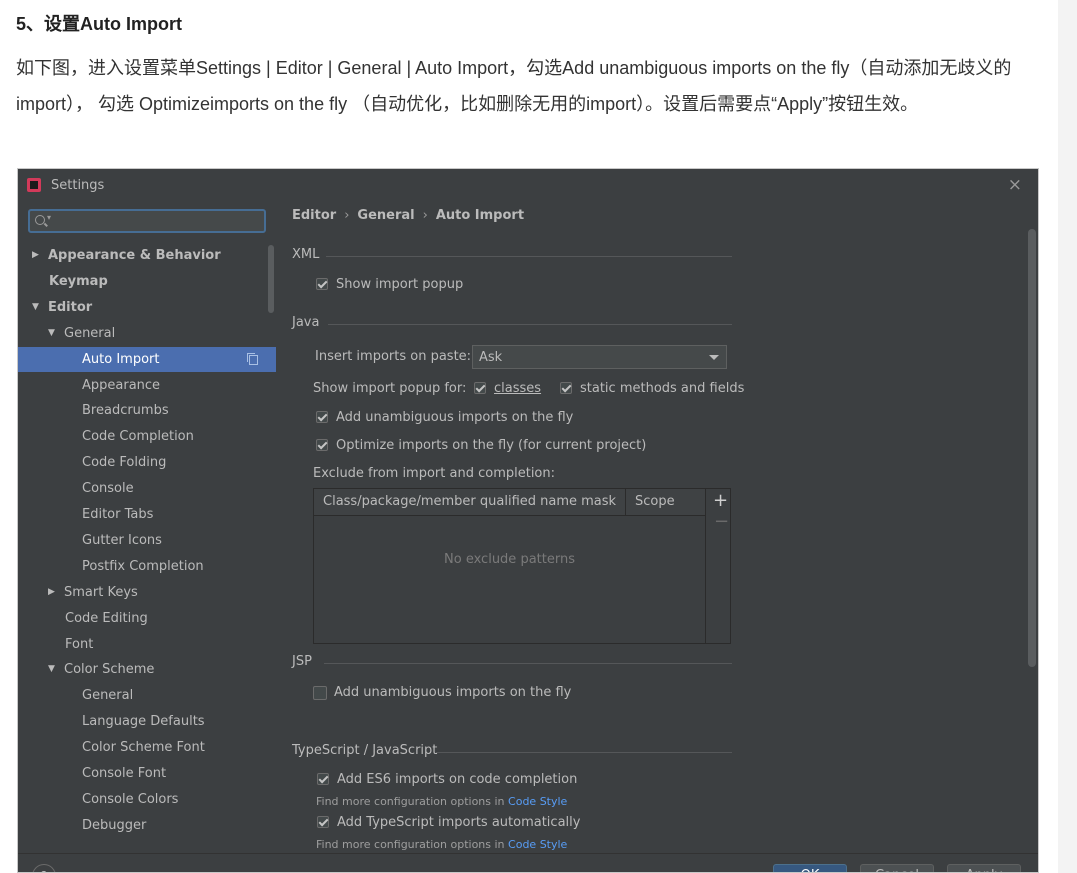 The height and width of the screenshot is (873, 1077). Describe the element at coordinates (147, 695) in the screenshot. I see `sidebar-item: General` at that location.